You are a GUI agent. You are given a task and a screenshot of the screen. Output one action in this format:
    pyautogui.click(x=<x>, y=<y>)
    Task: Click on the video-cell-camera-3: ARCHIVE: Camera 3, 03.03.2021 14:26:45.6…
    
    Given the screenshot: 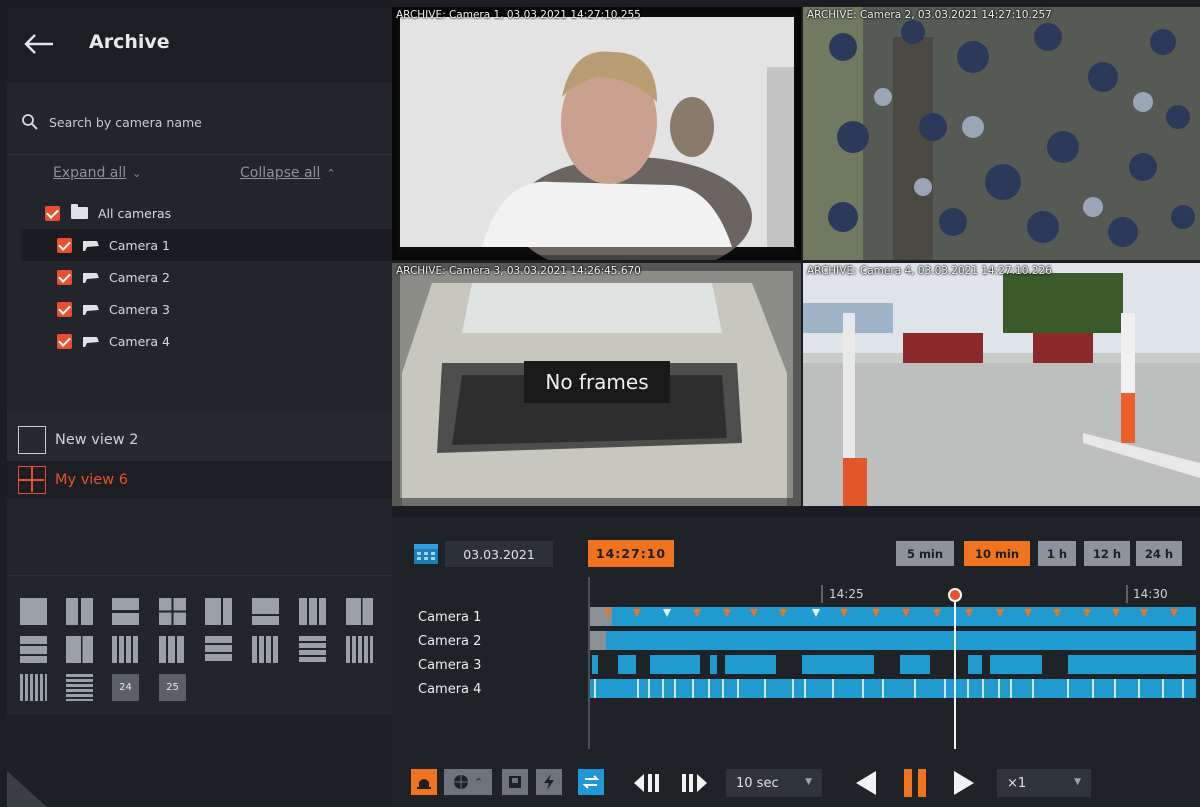 What is the action you would take?
    pyautogui.click(x=596, y=384)
    